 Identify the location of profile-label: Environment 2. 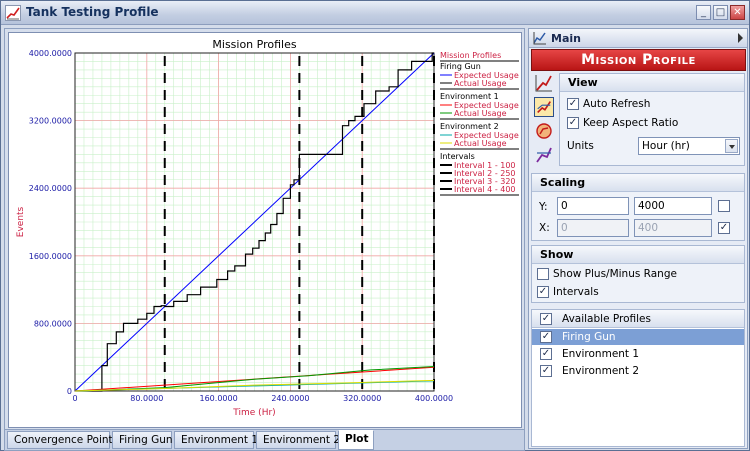
(601, 371).